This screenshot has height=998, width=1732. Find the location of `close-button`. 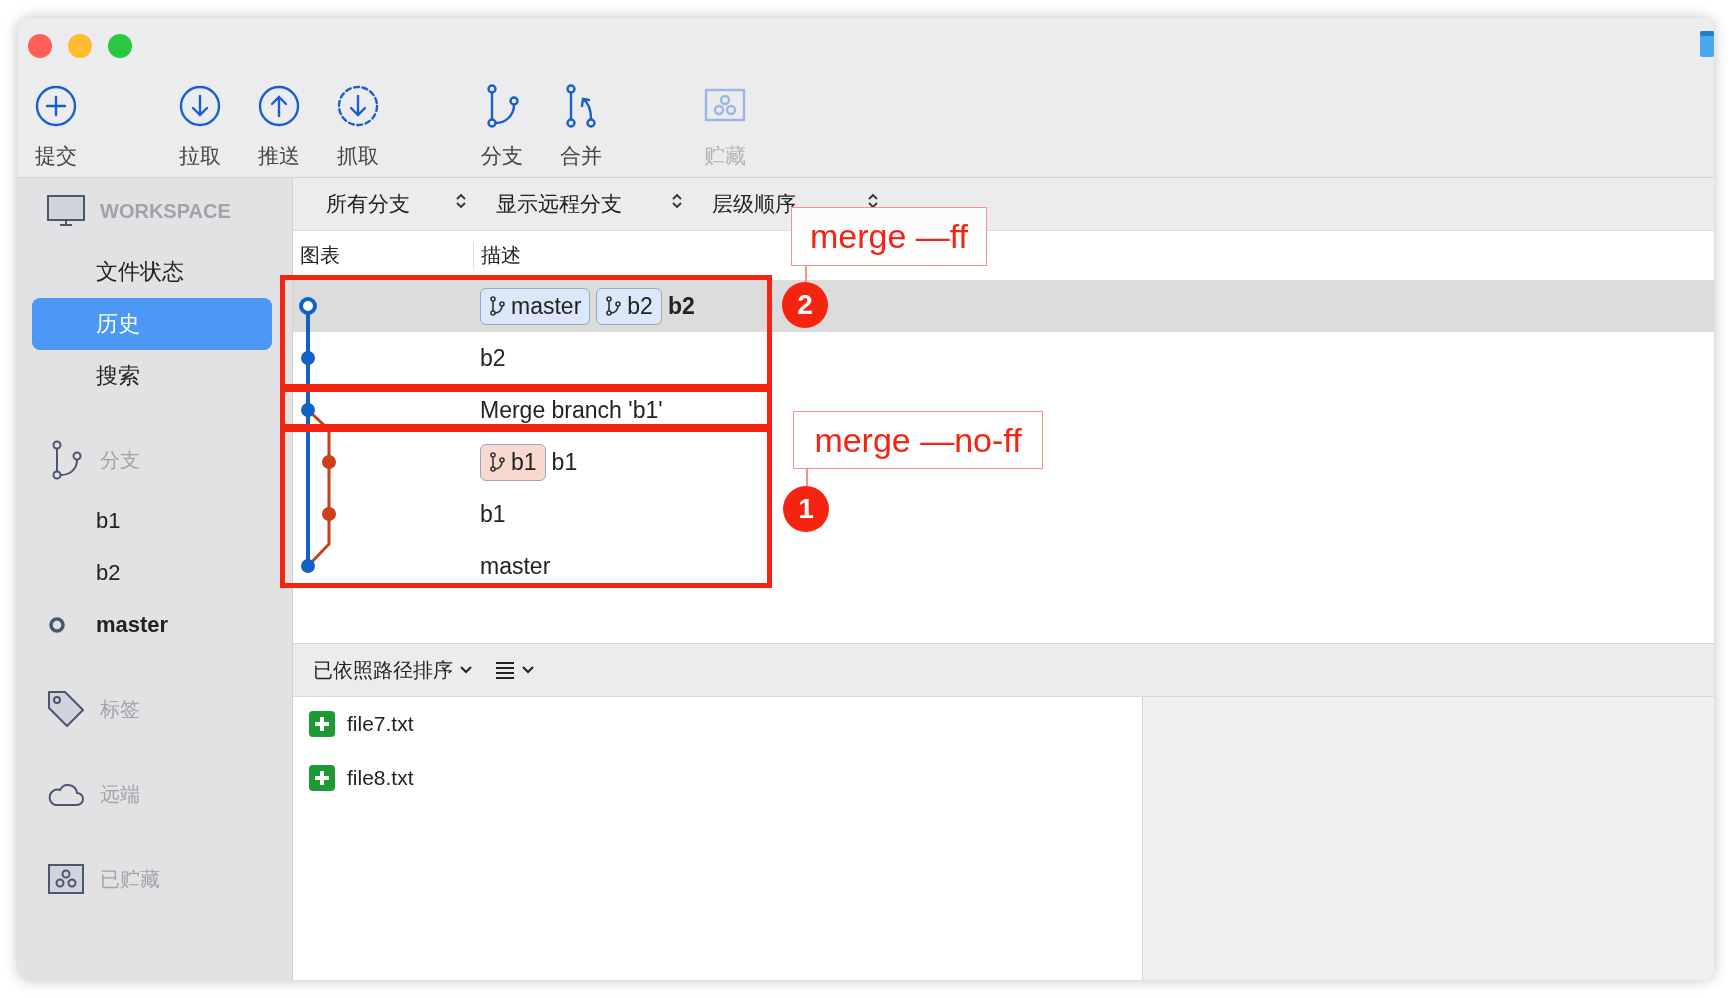

close-button is located at coordinates (40, 46).